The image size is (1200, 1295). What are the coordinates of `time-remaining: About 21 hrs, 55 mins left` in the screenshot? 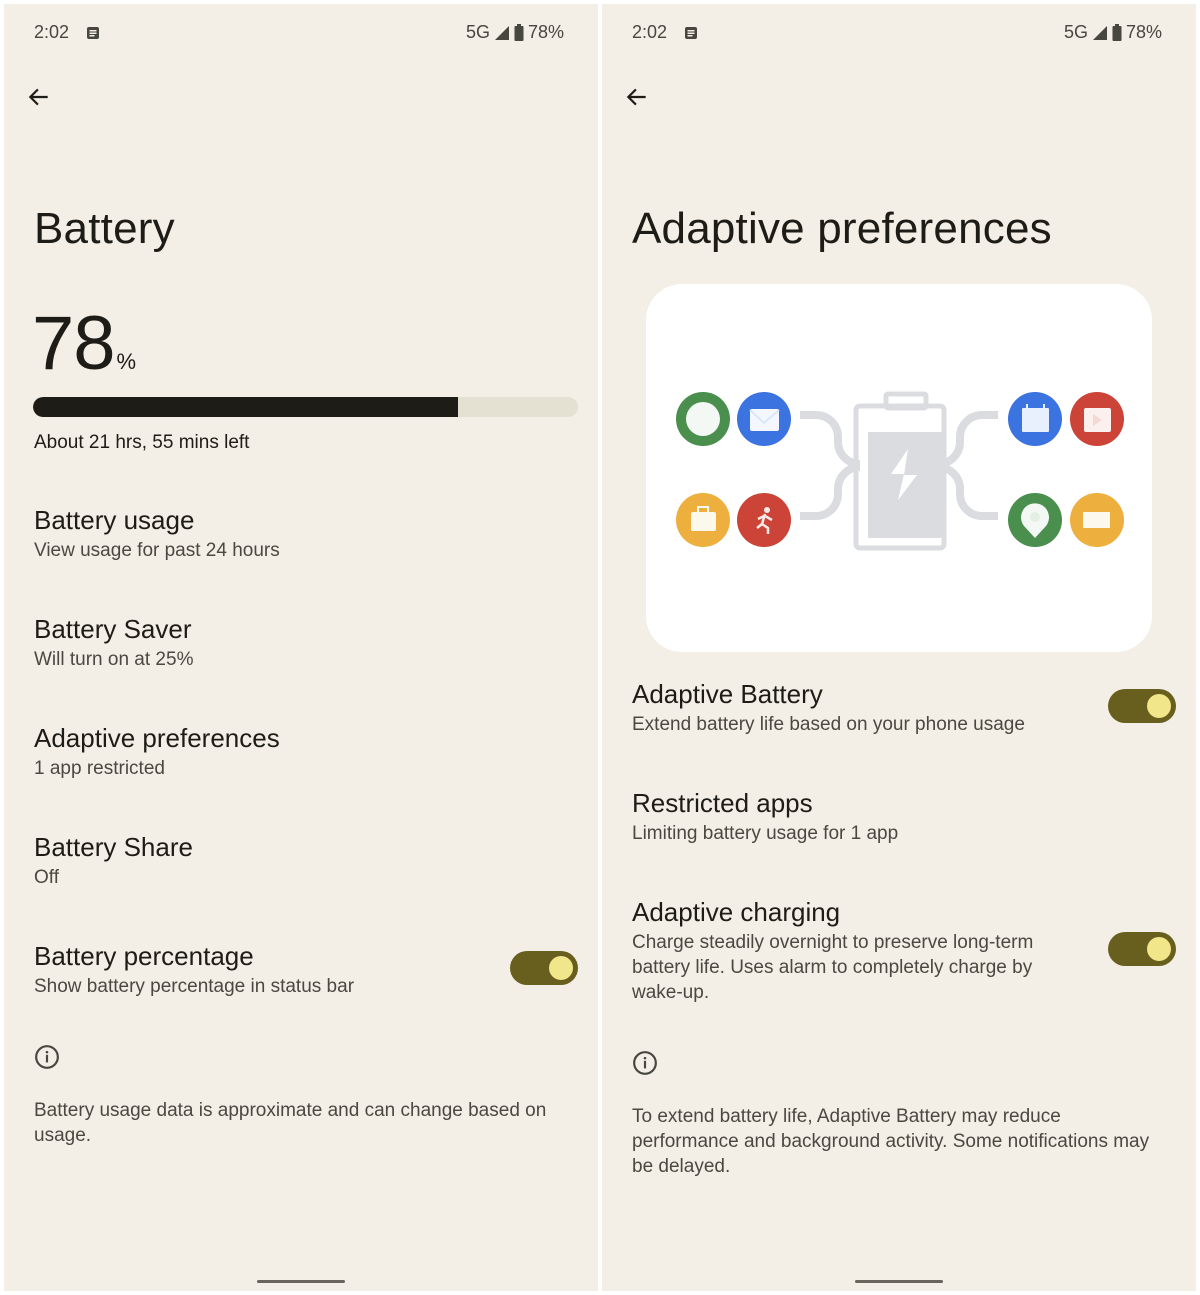 It's located at (142, 442).